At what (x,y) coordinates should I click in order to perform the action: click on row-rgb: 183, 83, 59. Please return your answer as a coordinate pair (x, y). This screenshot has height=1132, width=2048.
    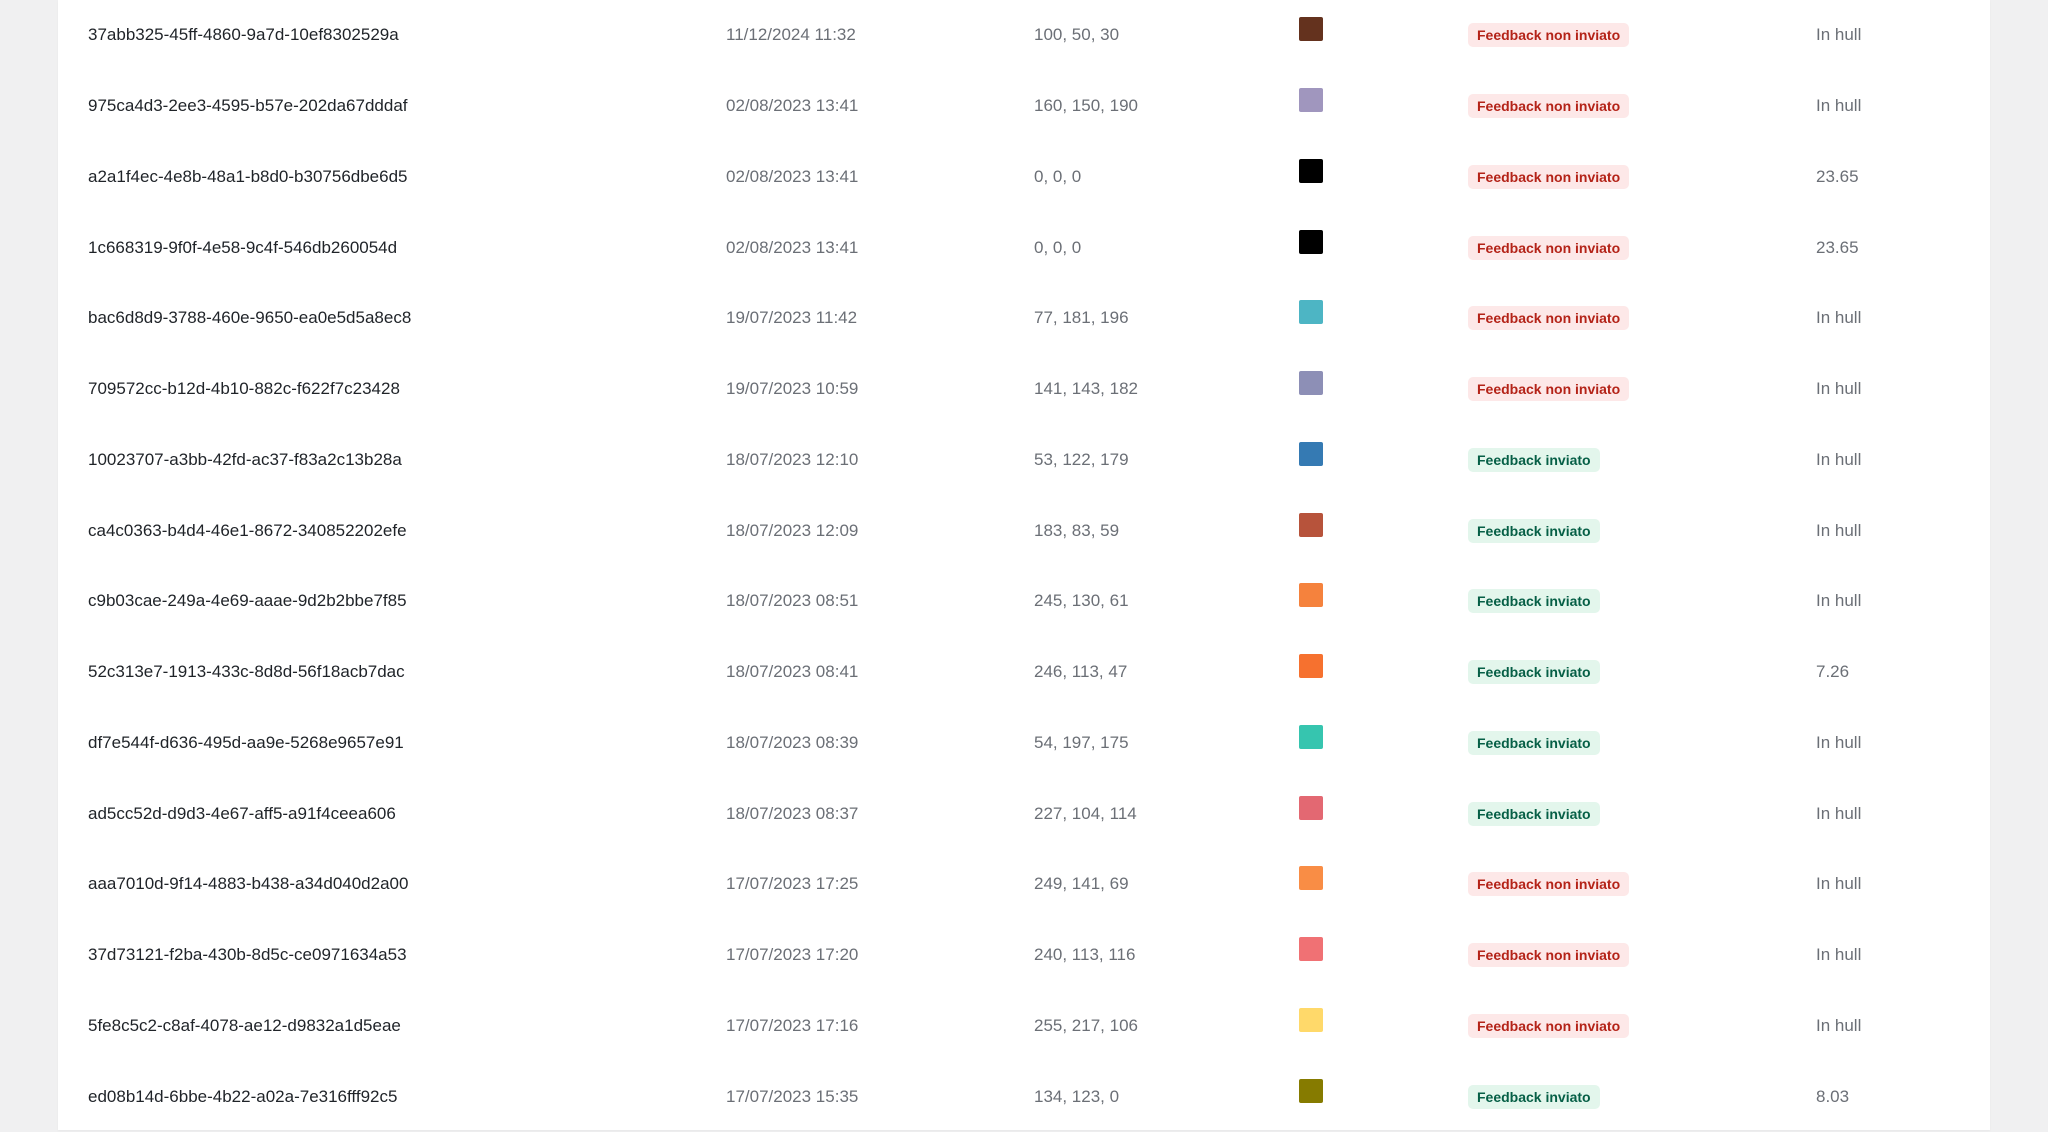
    Looking at the image, I should click on (1077, 530).